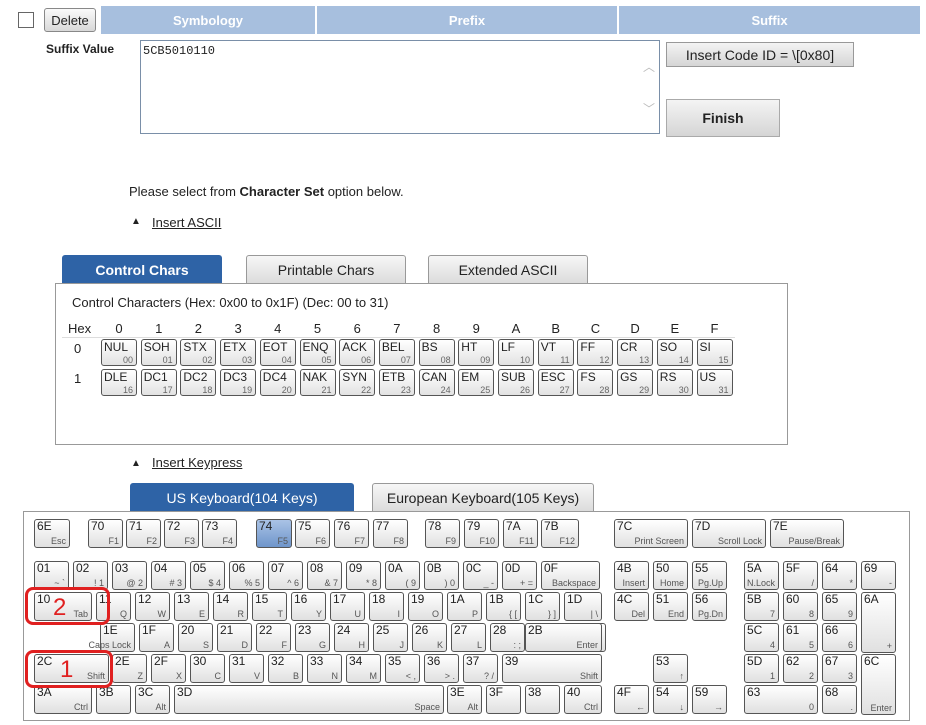 Image resolution: width=926 pixels, height=725 pixels. What do you see at coordinates (143, 533) in the screenshot?
I see `key-button: 71 F2` at bounding box center [143, 533].